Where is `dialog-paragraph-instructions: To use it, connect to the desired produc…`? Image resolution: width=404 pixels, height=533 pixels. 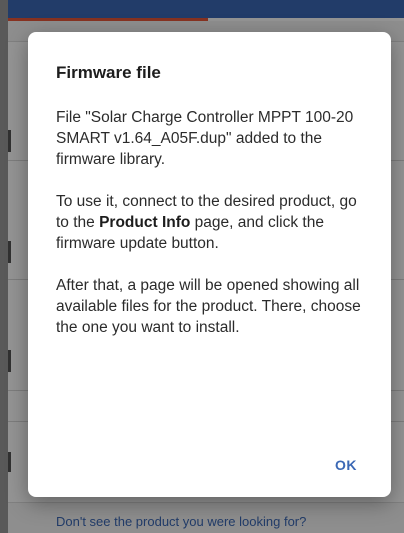
dialog-paragraph-instructions: To use it, connect to the desired produc… is located at coordinates (211, 222).